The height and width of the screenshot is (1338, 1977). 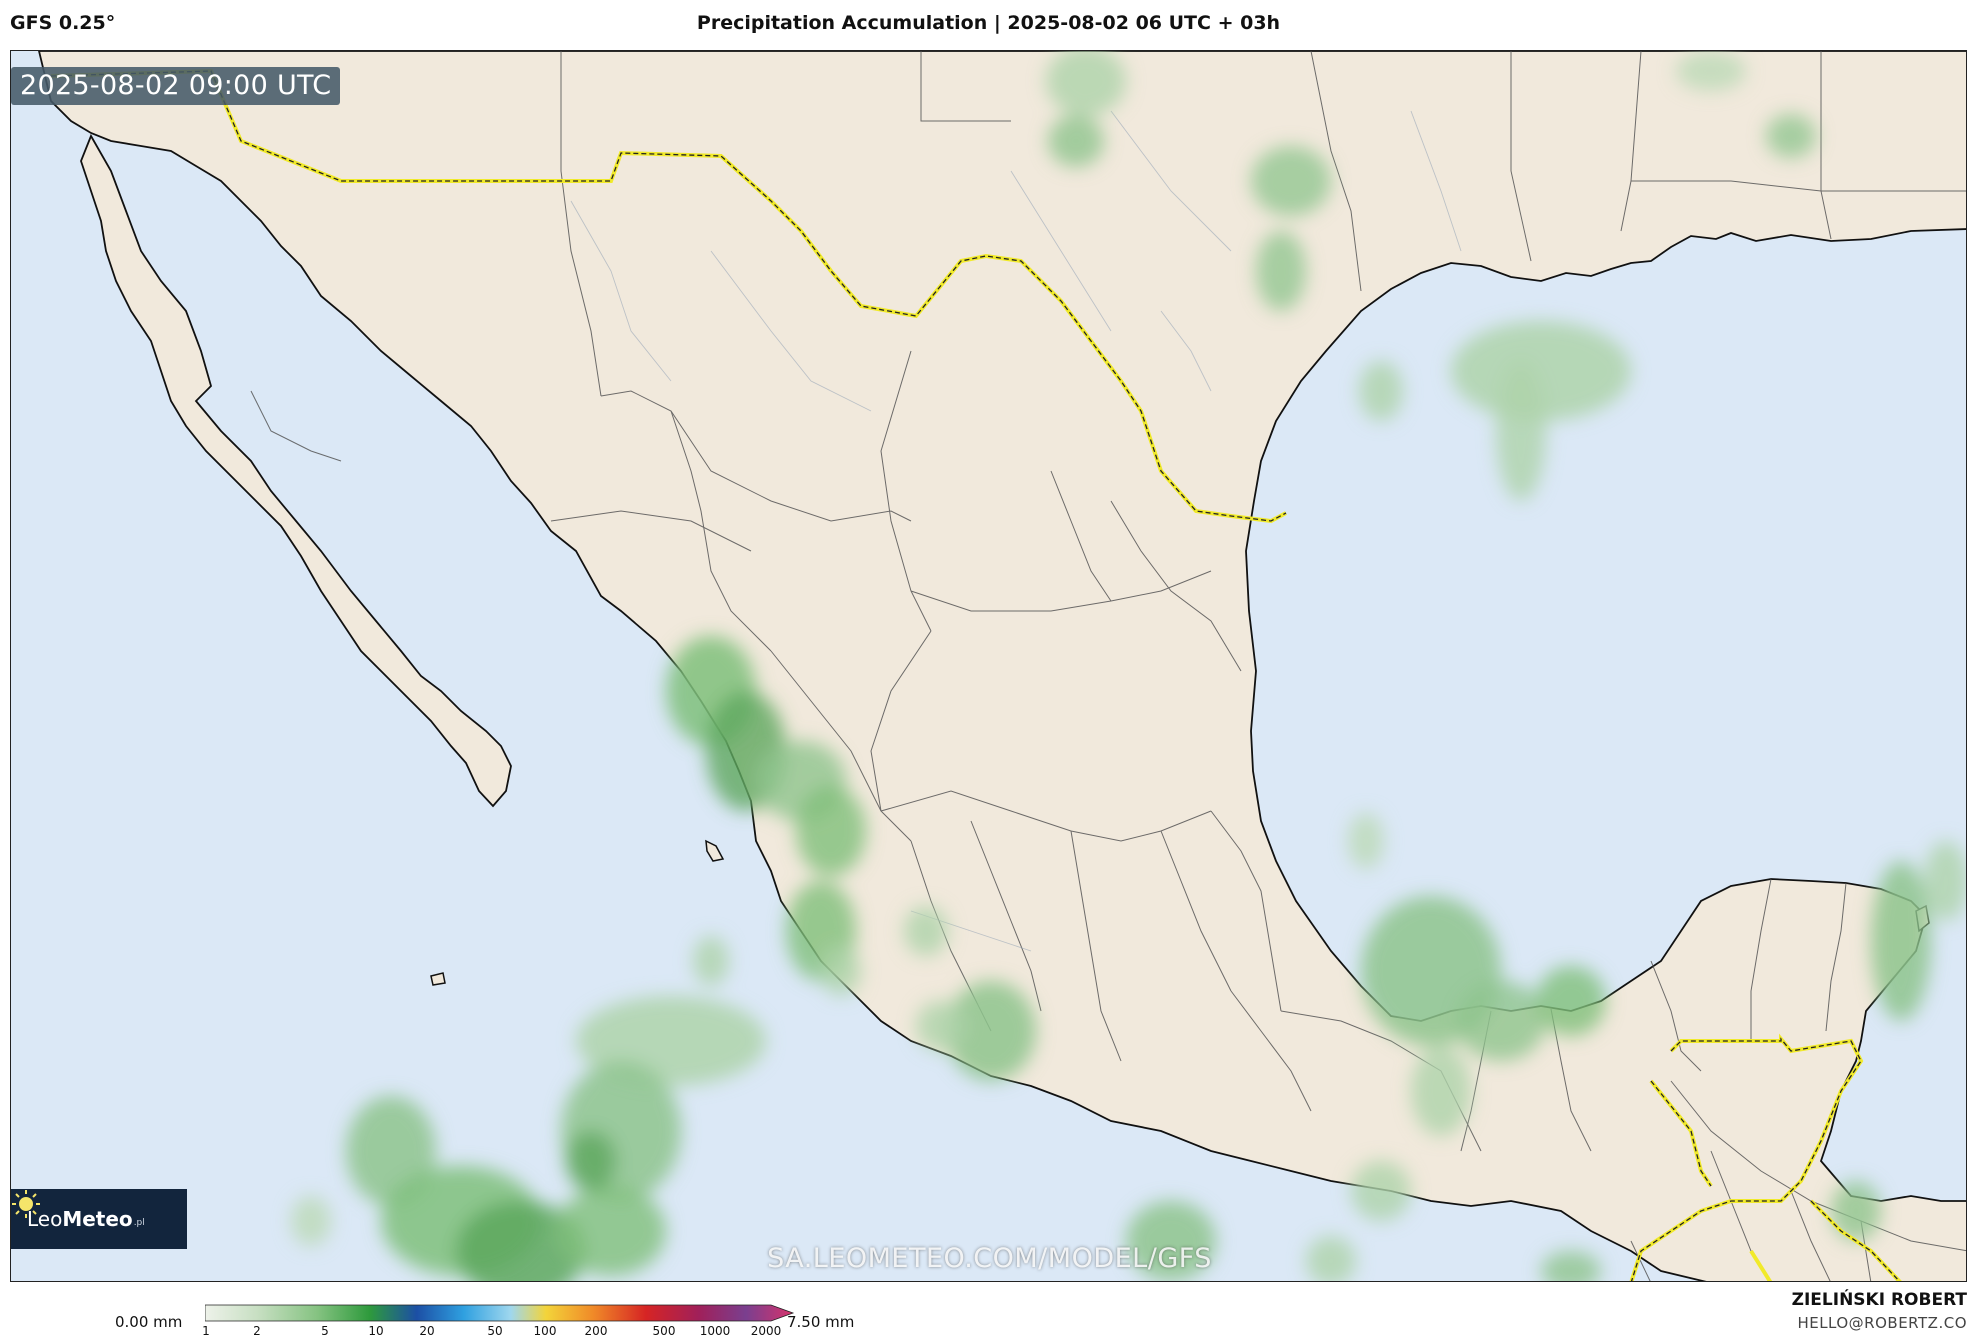 What do you see at coordinates (664, 1331) in the screenshot?
I see `legend-tick-label: 500` at bounding box center [664, 1331].